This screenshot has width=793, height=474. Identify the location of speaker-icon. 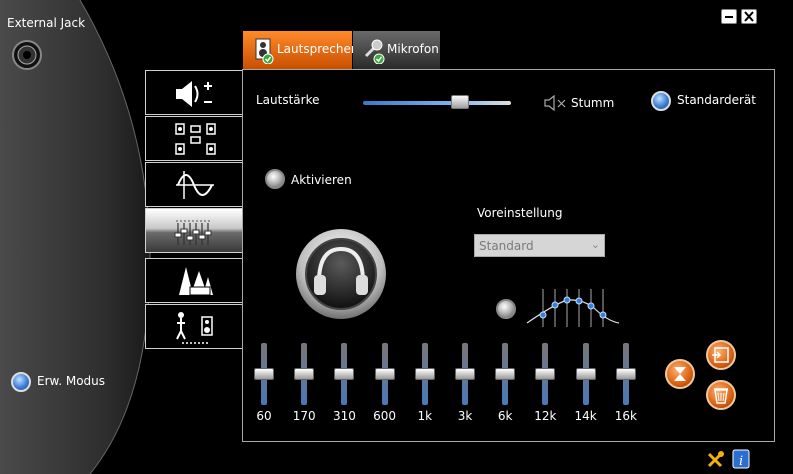
(264, 51).